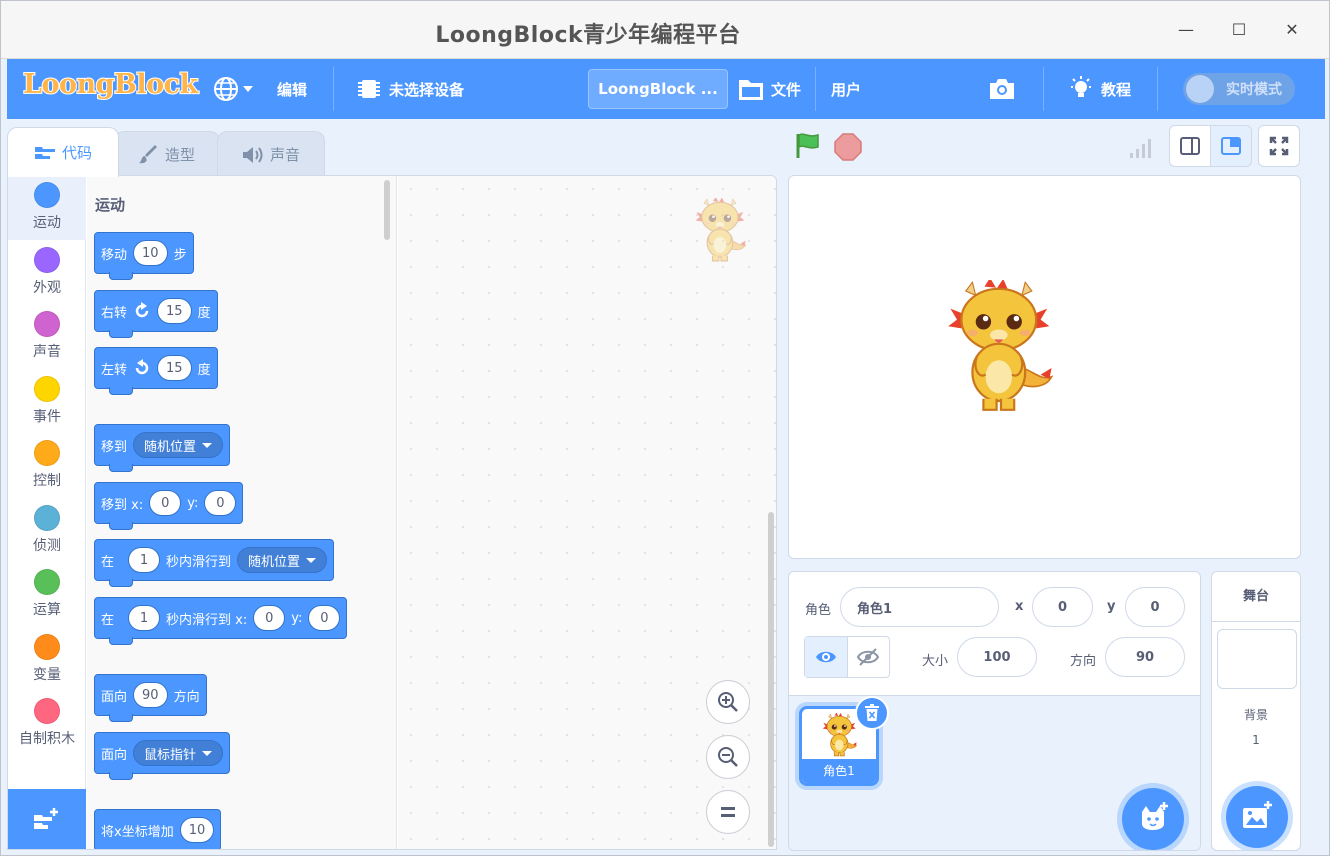 The height and width of the screenshot is (856, 1330). I want to click on stage-selector-pane: 舞台 背景 1, so click(1256, 711).